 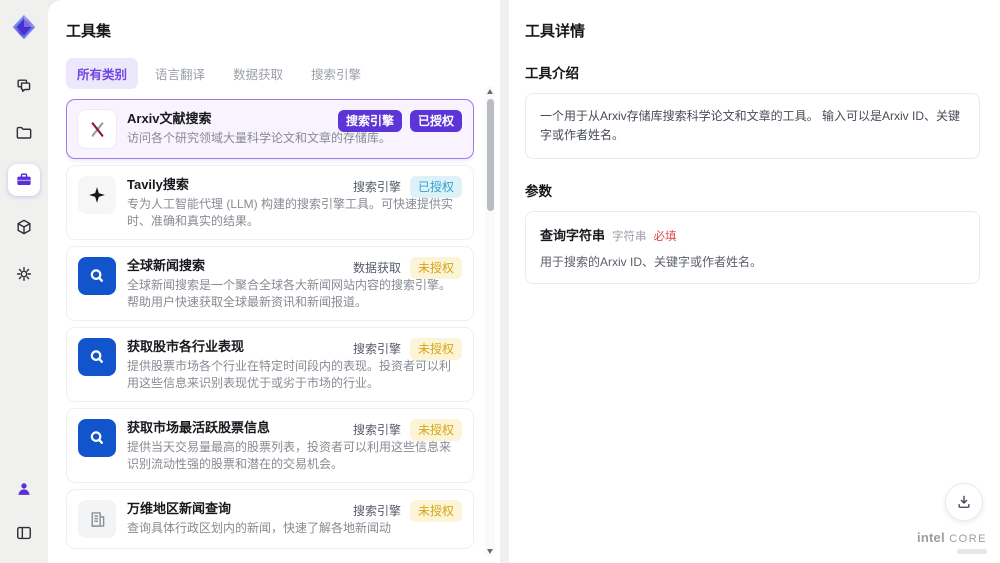 I want to click on nav-rail, so click(x=24, y=281).